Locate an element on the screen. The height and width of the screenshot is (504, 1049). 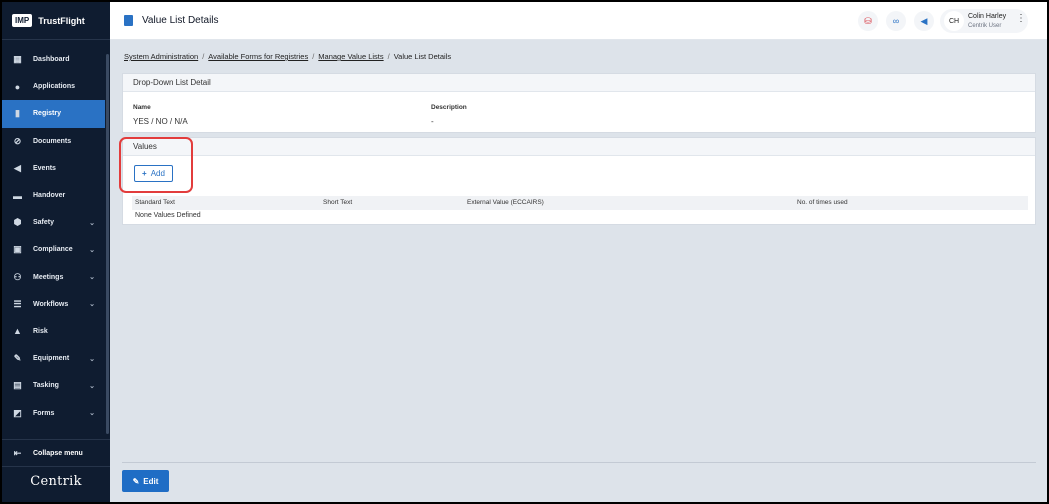
workflow-icon: ☰ is located at coordinates (17, 303).